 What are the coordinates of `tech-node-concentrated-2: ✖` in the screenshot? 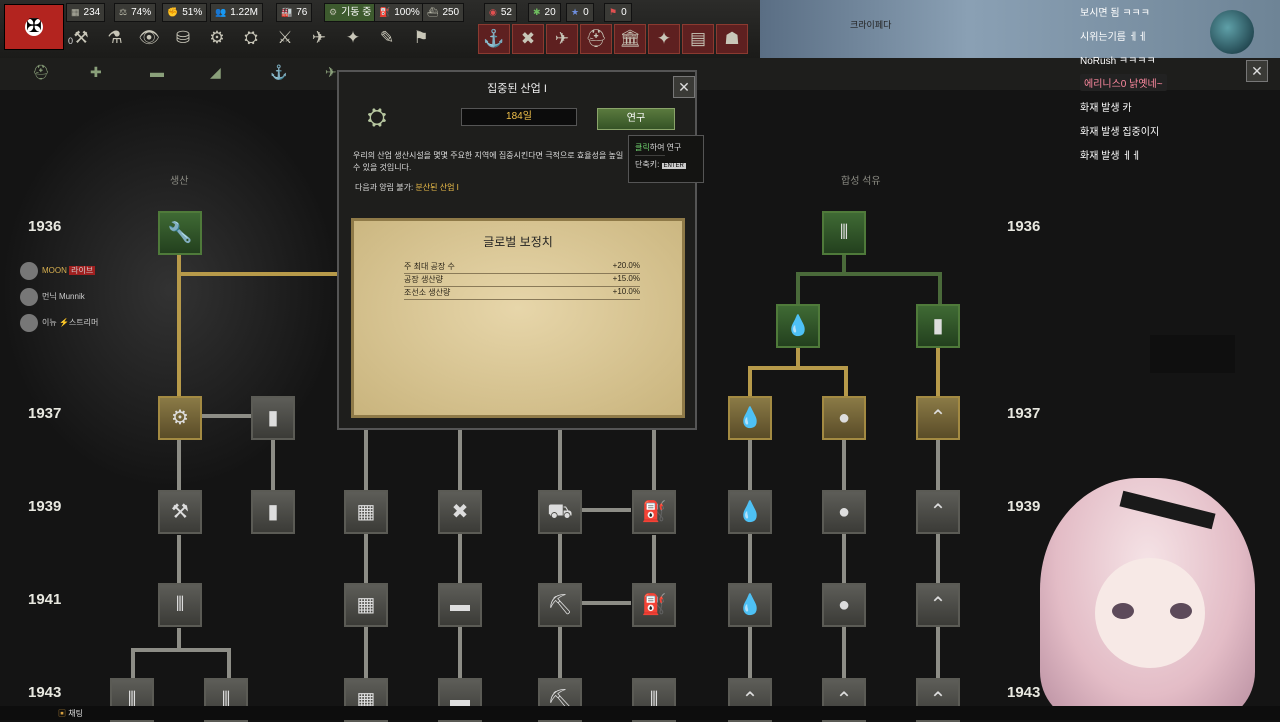 It's located at (460, 512).